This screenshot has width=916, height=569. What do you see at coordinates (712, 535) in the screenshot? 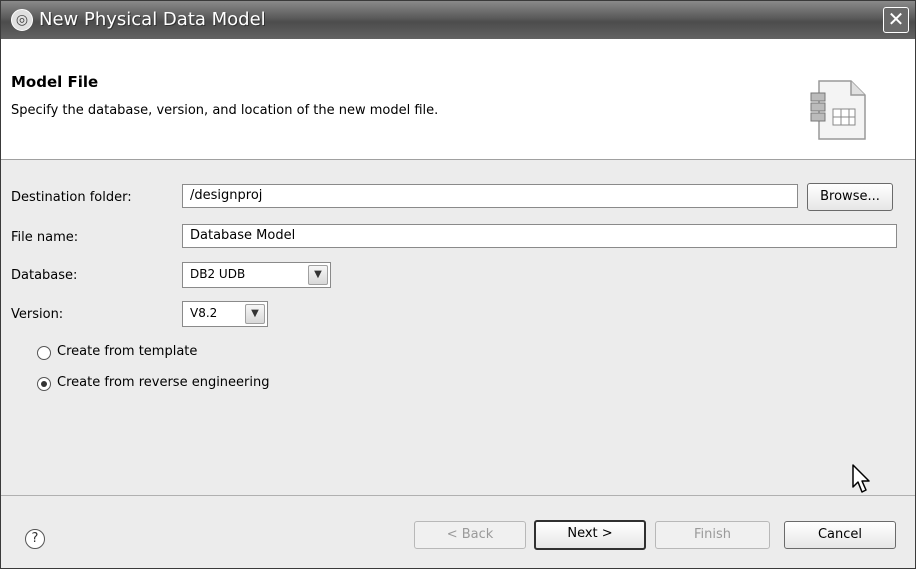
I see `finish-button: Finish` at bounding box center [712, 535].